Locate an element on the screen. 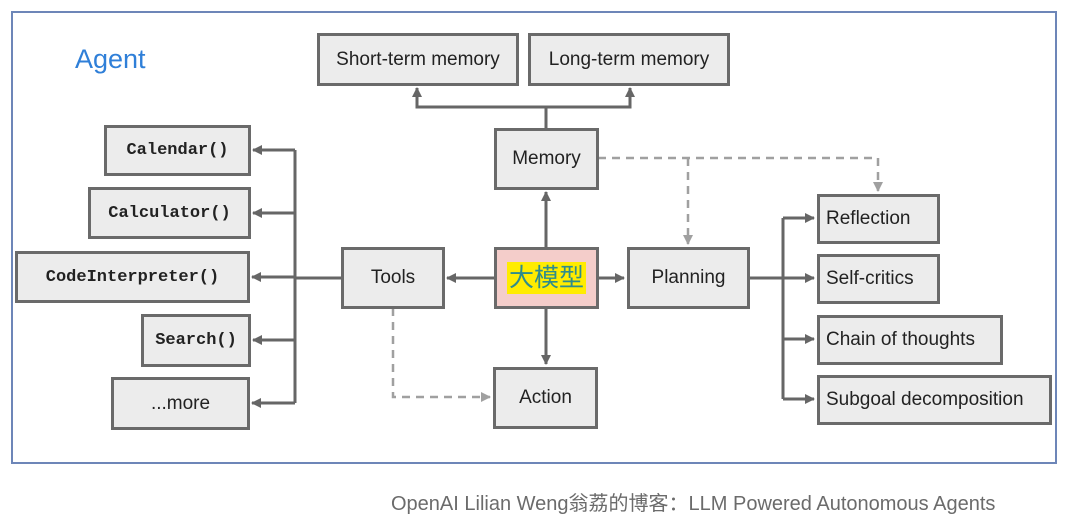  planning-subgoal-decomposition-node: Subgoal decomposition is located at coordinates (934, 400).